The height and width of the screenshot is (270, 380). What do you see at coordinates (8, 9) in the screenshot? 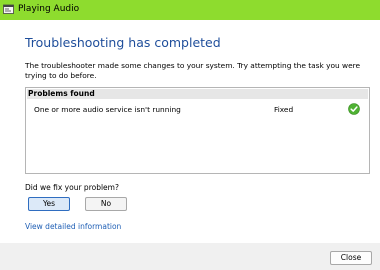
I see `troubleshooter-icon` at bounding box center [8, 9].